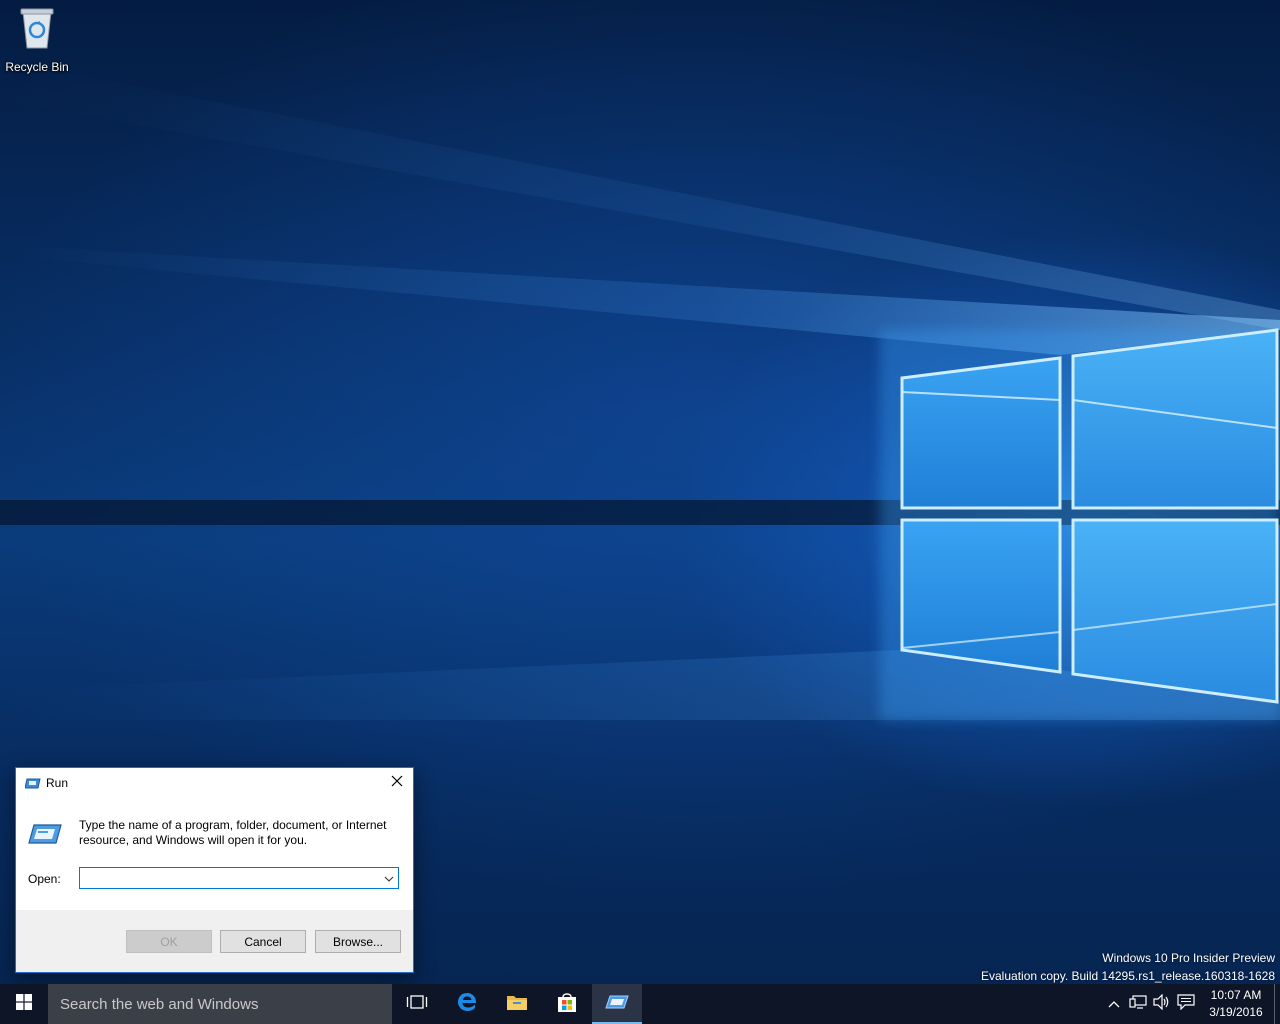 The height and width of the screenshot is (1024, 1280). I want to click on open-input, so click(230, 878).